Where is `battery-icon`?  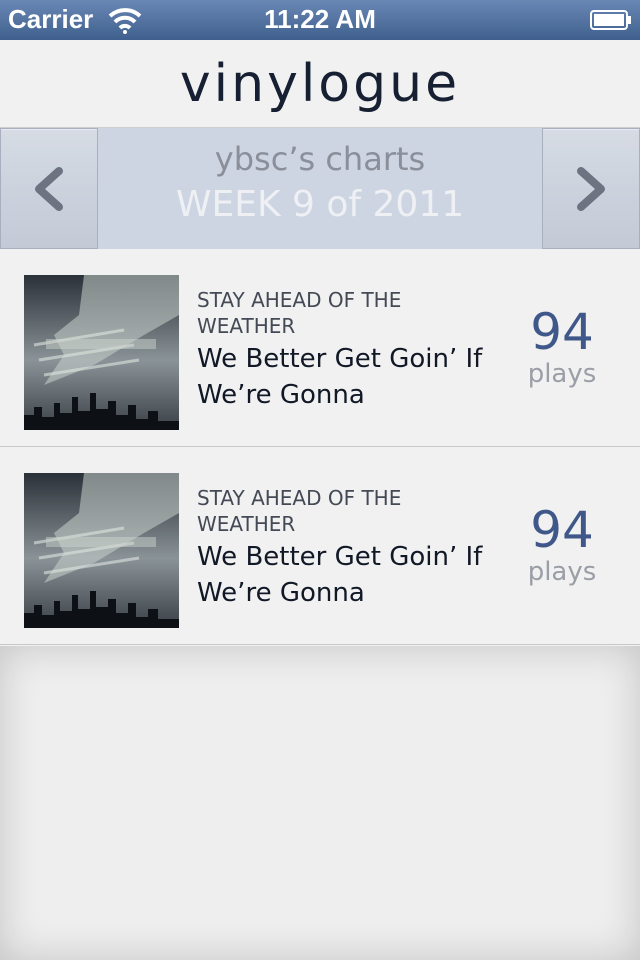
battery-icon is located at coordinates (610, 20).